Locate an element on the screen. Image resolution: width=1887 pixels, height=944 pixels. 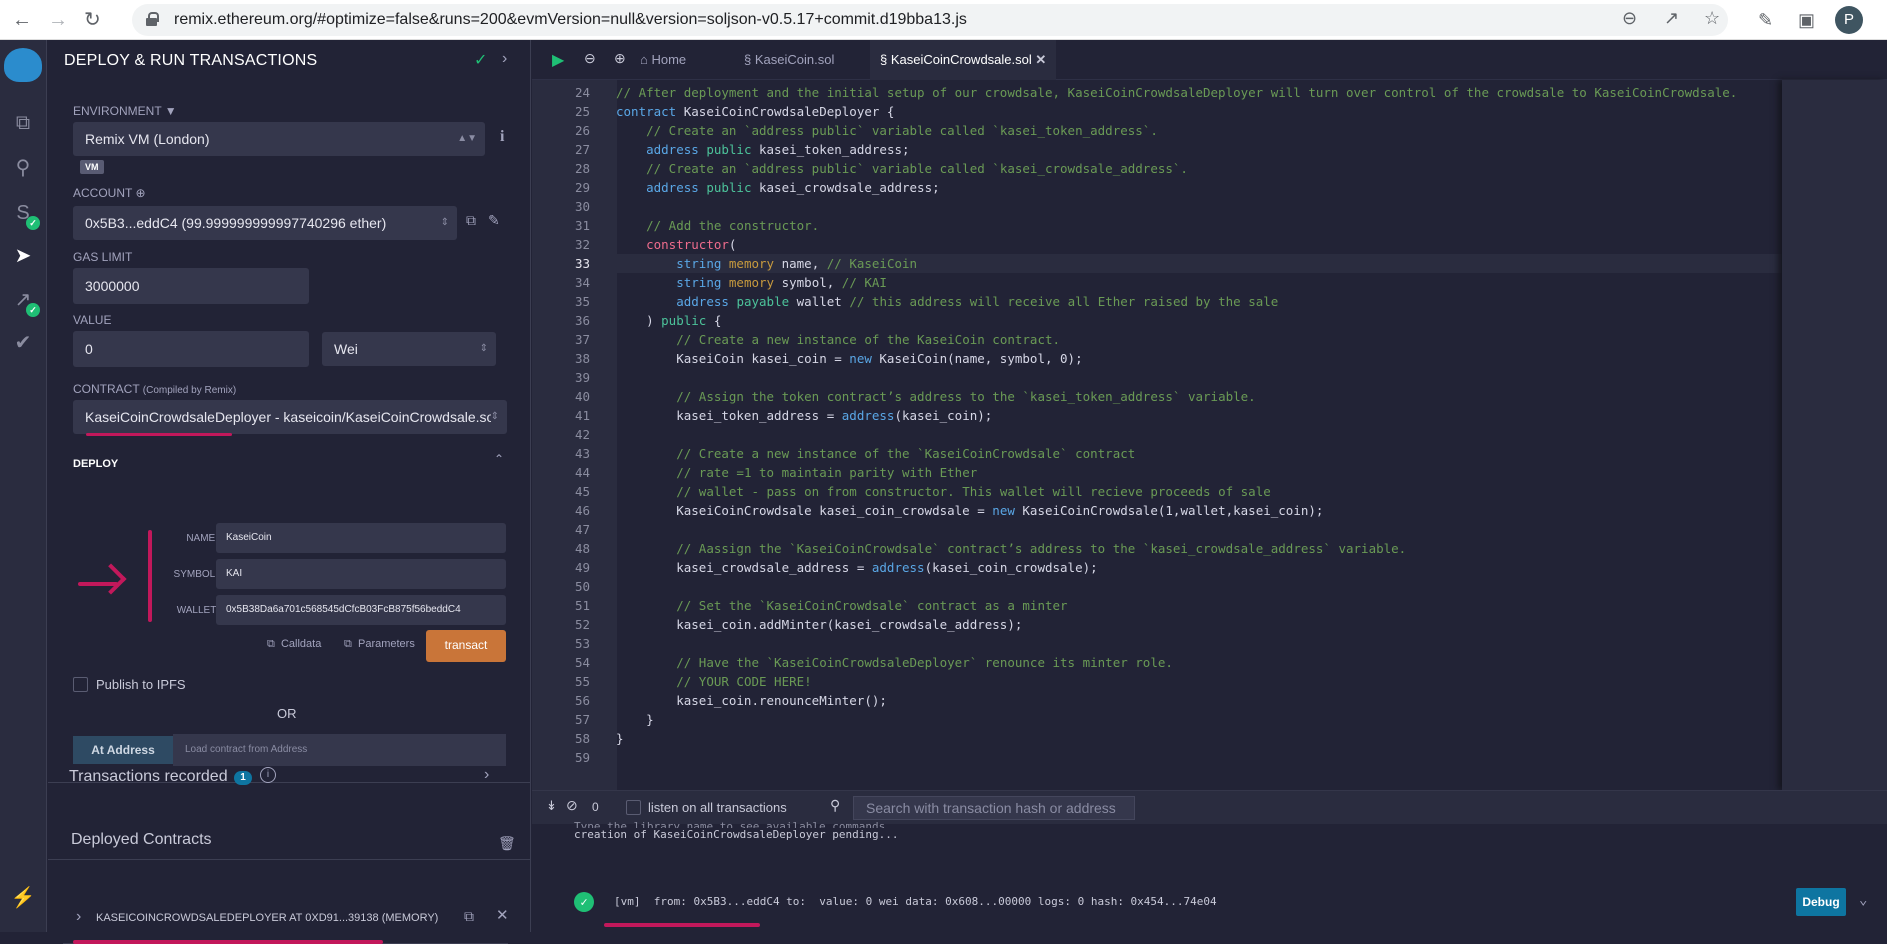
at-address-button: At Address is located at coordinates (123, 750).